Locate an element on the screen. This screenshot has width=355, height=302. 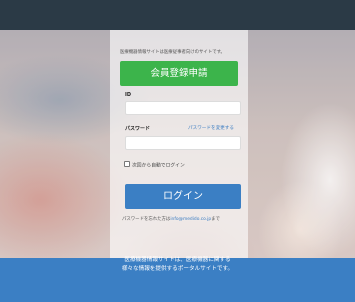
top-bar is located at coordinates (177, 15).